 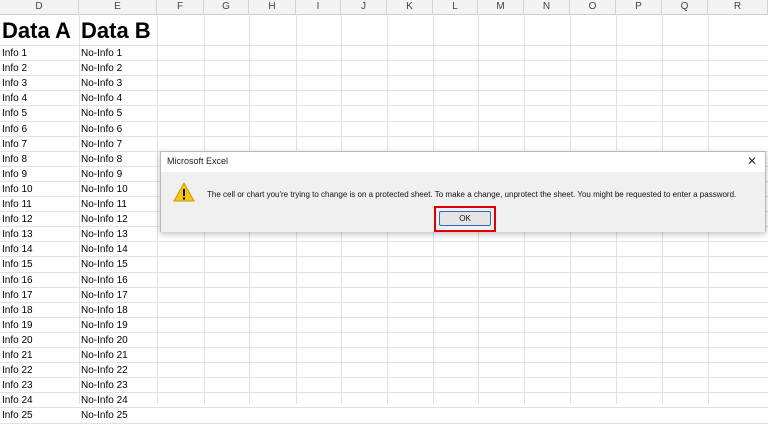 What do you see at coordinates (103, 204) in the screenshot?
I see `cell-e: No-Info 11` at bounding box center [103, 204].